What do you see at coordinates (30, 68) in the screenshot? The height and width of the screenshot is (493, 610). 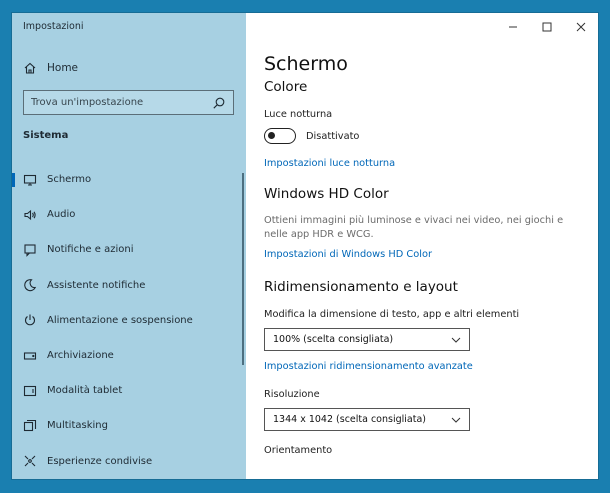 I see `home-icon` at bounding box center [30, 68].